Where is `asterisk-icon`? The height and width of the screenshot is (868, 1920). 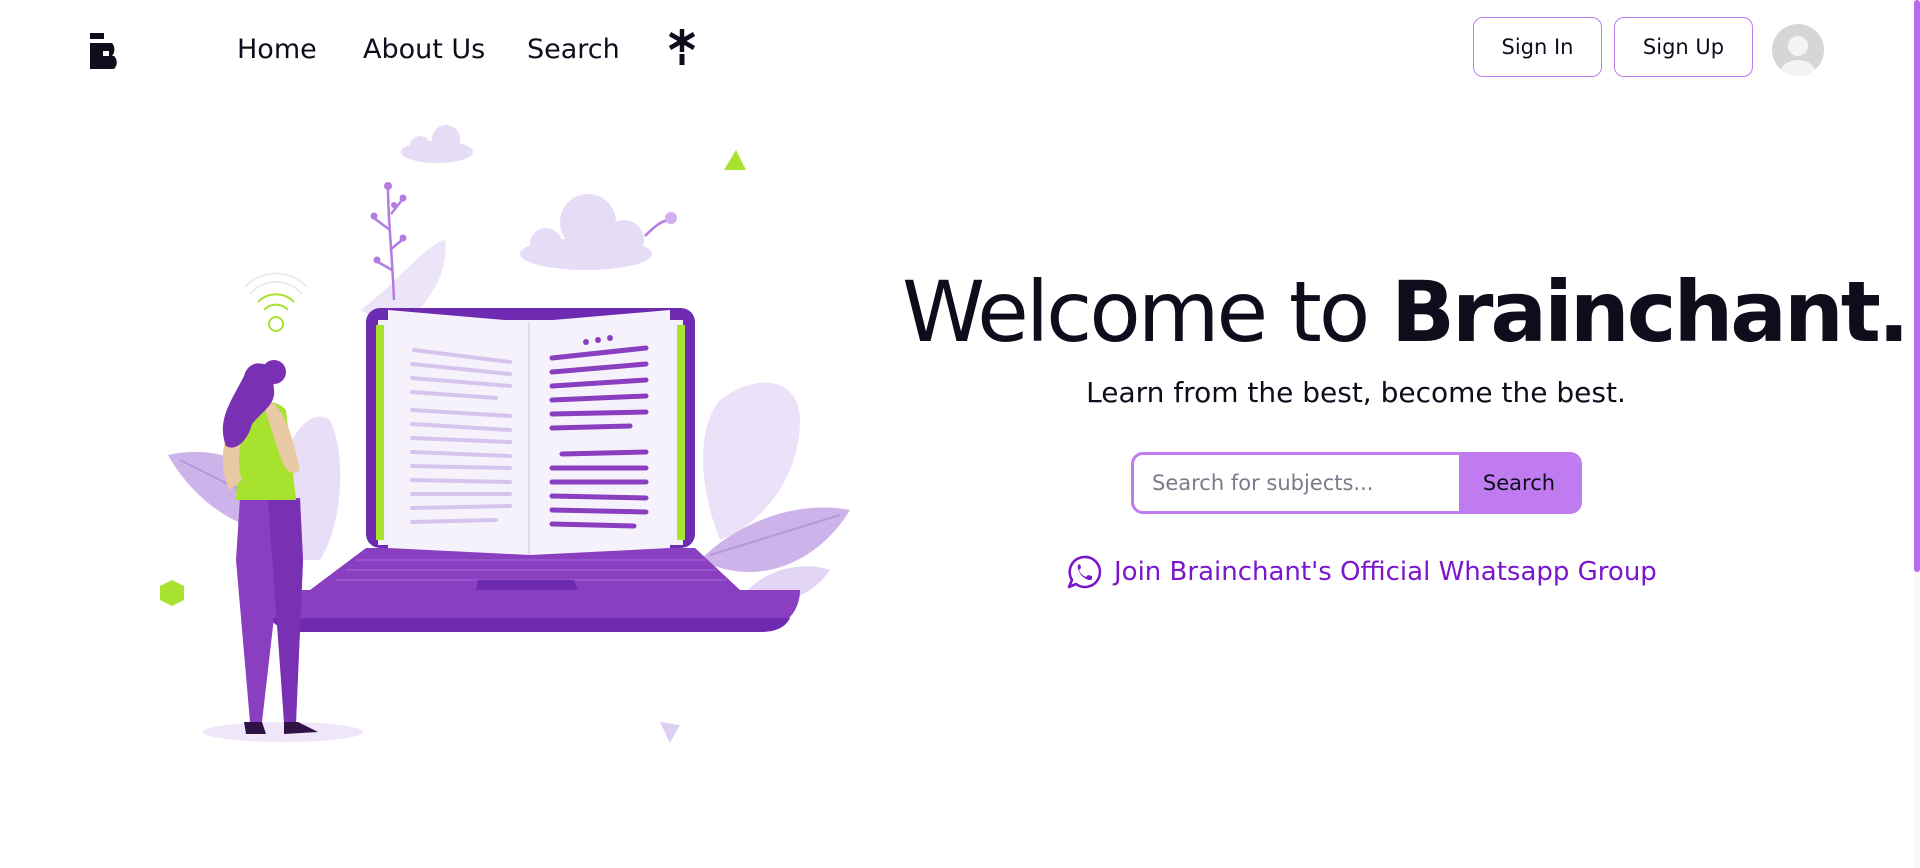 asterisk-icon is located at coordinates (682, 47).